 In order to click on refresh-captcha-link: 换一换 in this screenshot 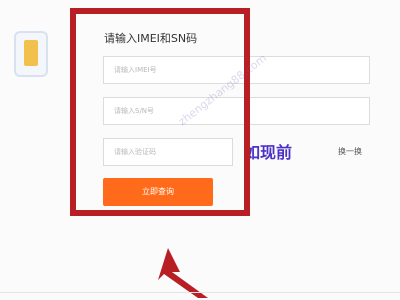, I will do `click(350, 151)`.